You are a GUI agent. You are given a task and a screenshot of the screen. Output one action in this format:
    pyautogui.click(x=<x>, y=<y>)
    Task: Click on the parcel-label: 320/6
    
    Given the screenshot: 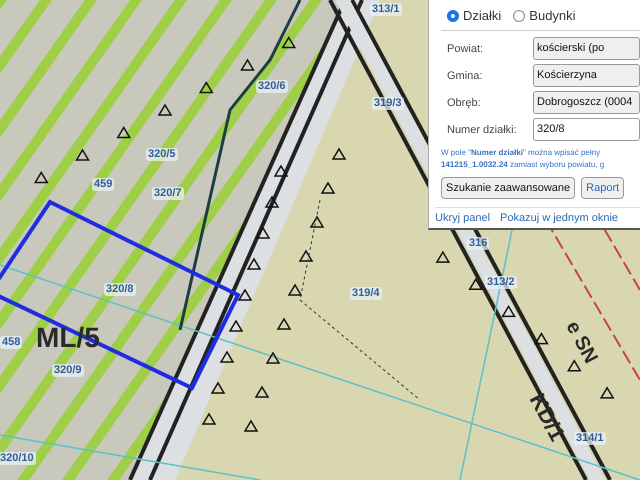 What is the action you would take?
    pyautogui.click(x=272, y=86)
    